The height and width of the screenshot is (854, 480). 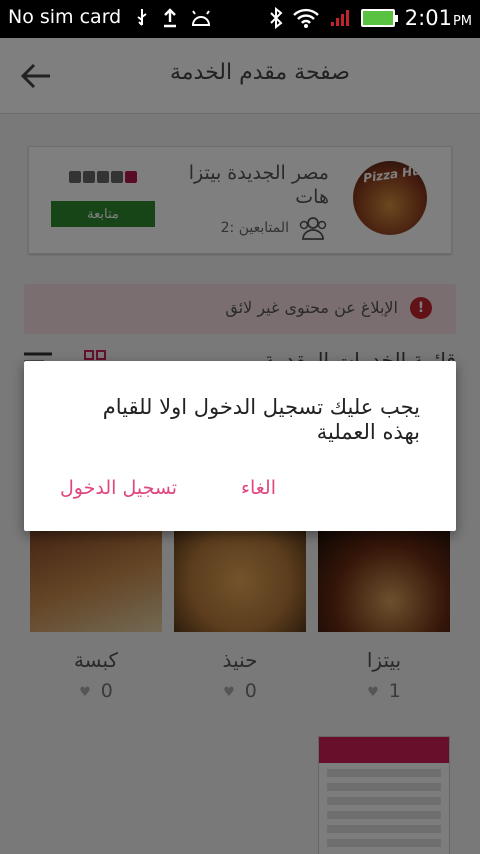 What do you see at coordinates (170, 18) in the screenshot?
I see `upload-icon` at bounding box center [170, 18].